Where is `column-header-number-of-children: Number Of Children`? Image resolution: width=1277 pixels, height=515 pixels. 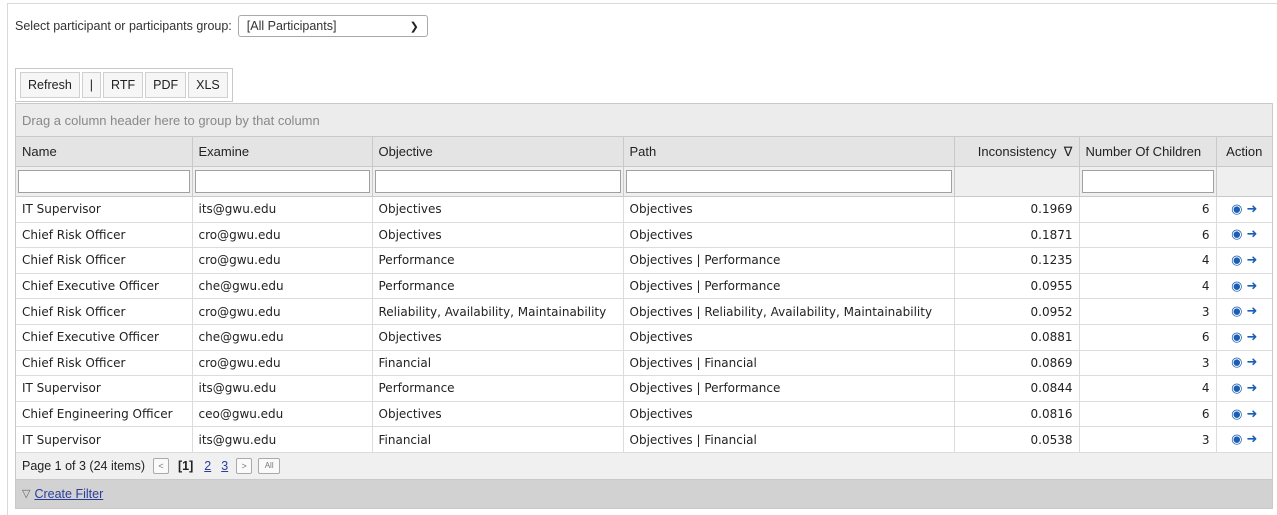 column-header-number-of-children: Number Of Children is located at coordinates (1148, 152).